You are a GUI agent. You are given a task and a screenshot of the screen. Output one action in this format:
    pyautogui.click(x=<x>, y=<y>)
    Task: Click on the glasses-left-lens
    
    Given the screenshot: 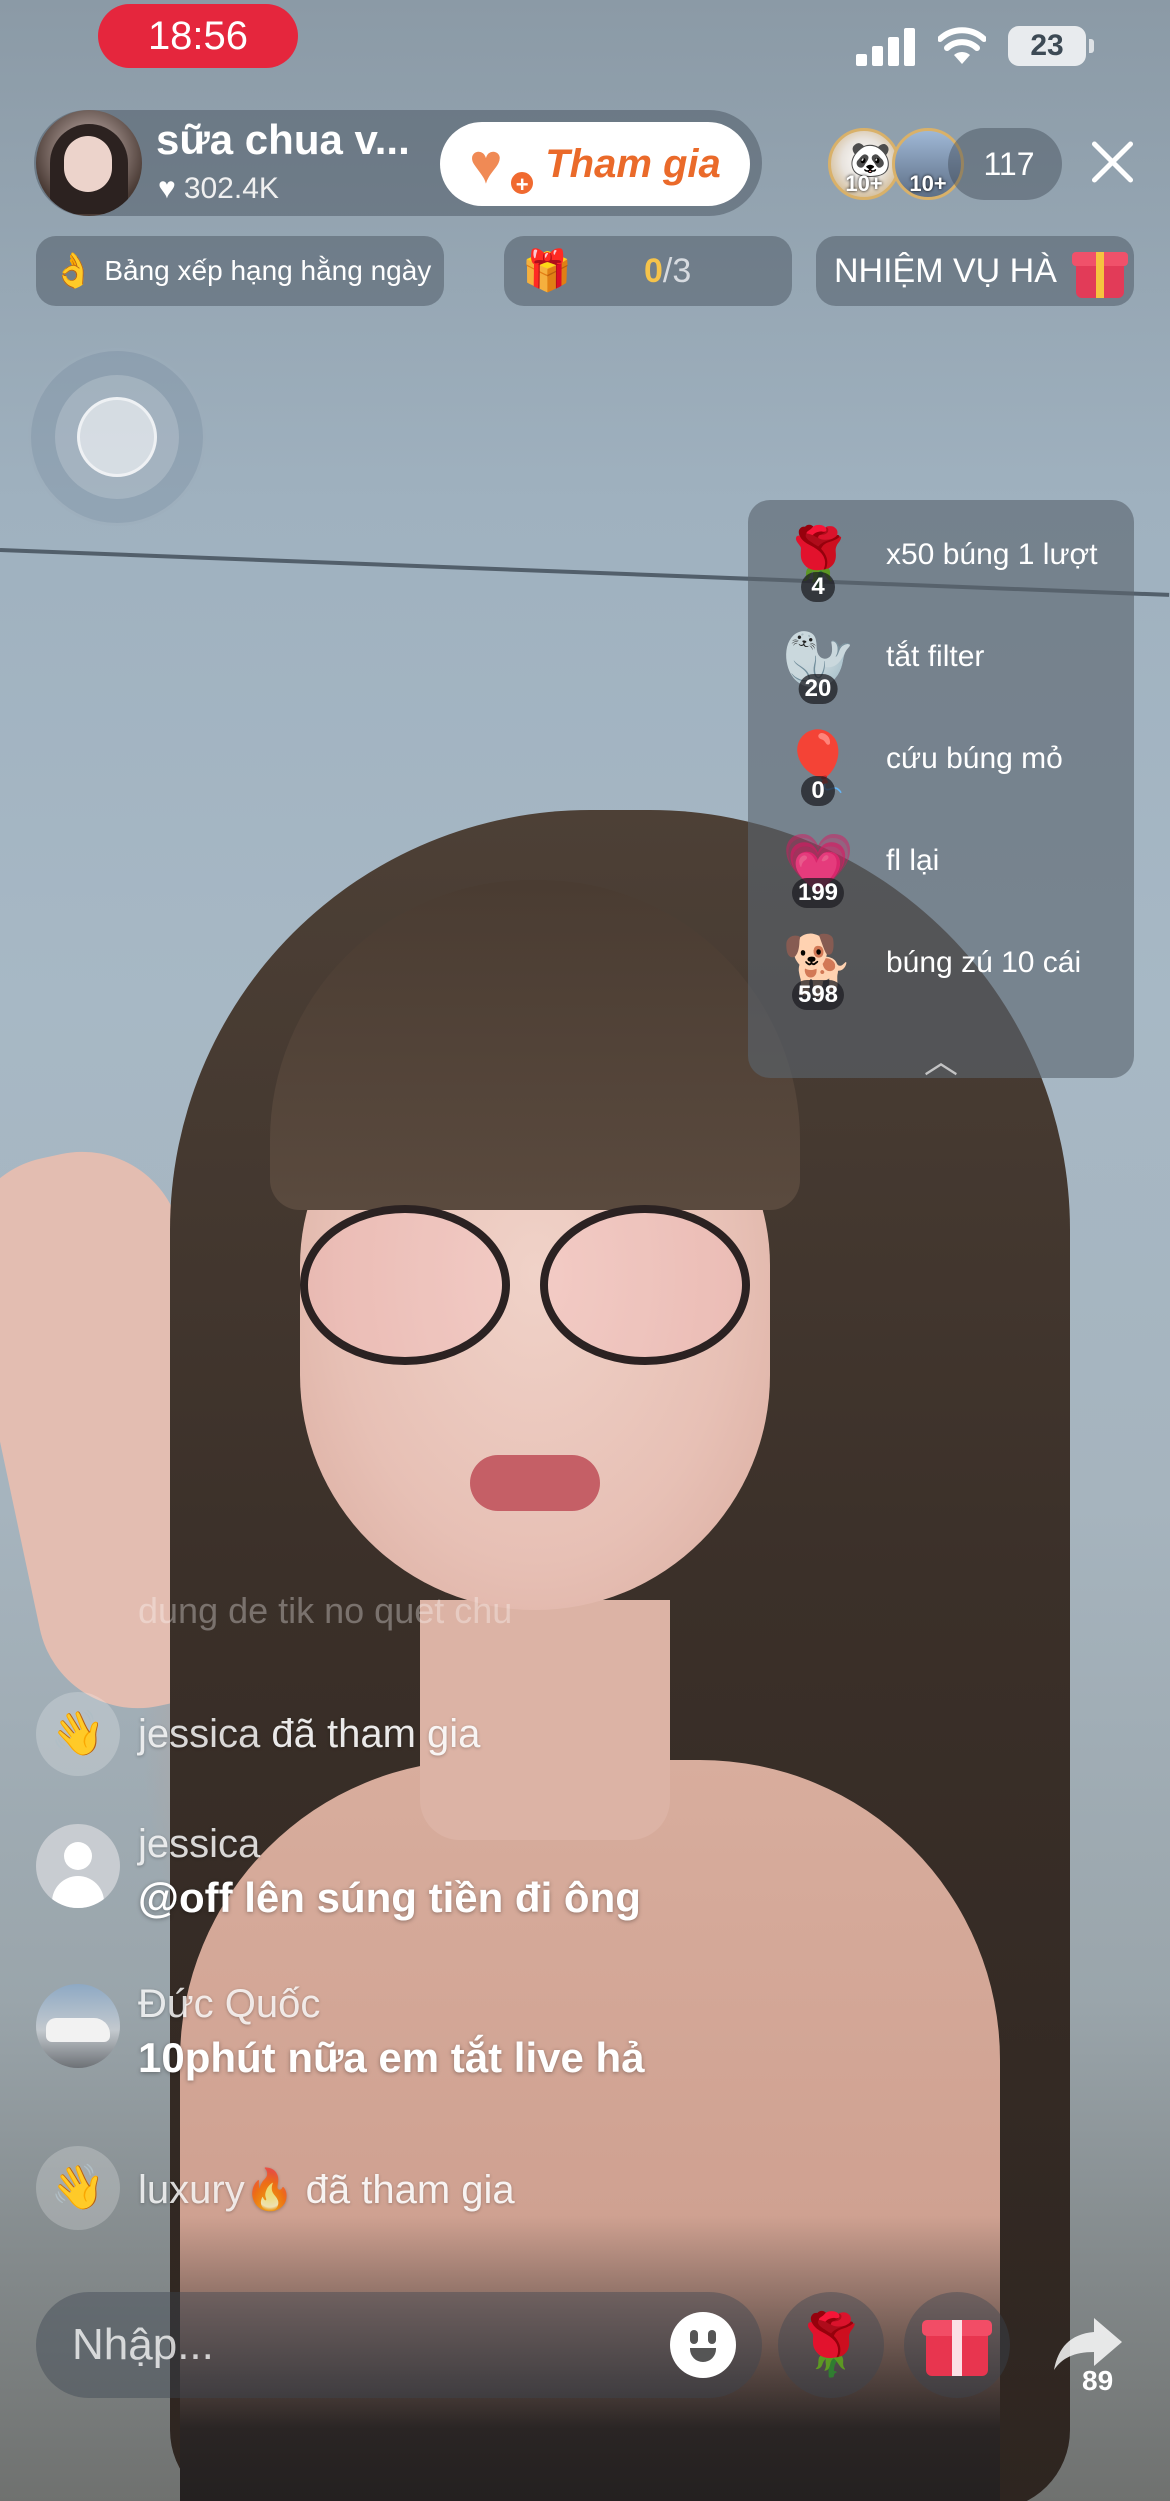 What is the action you would take?
    pyautogui.click(x=405, y=1285)
    